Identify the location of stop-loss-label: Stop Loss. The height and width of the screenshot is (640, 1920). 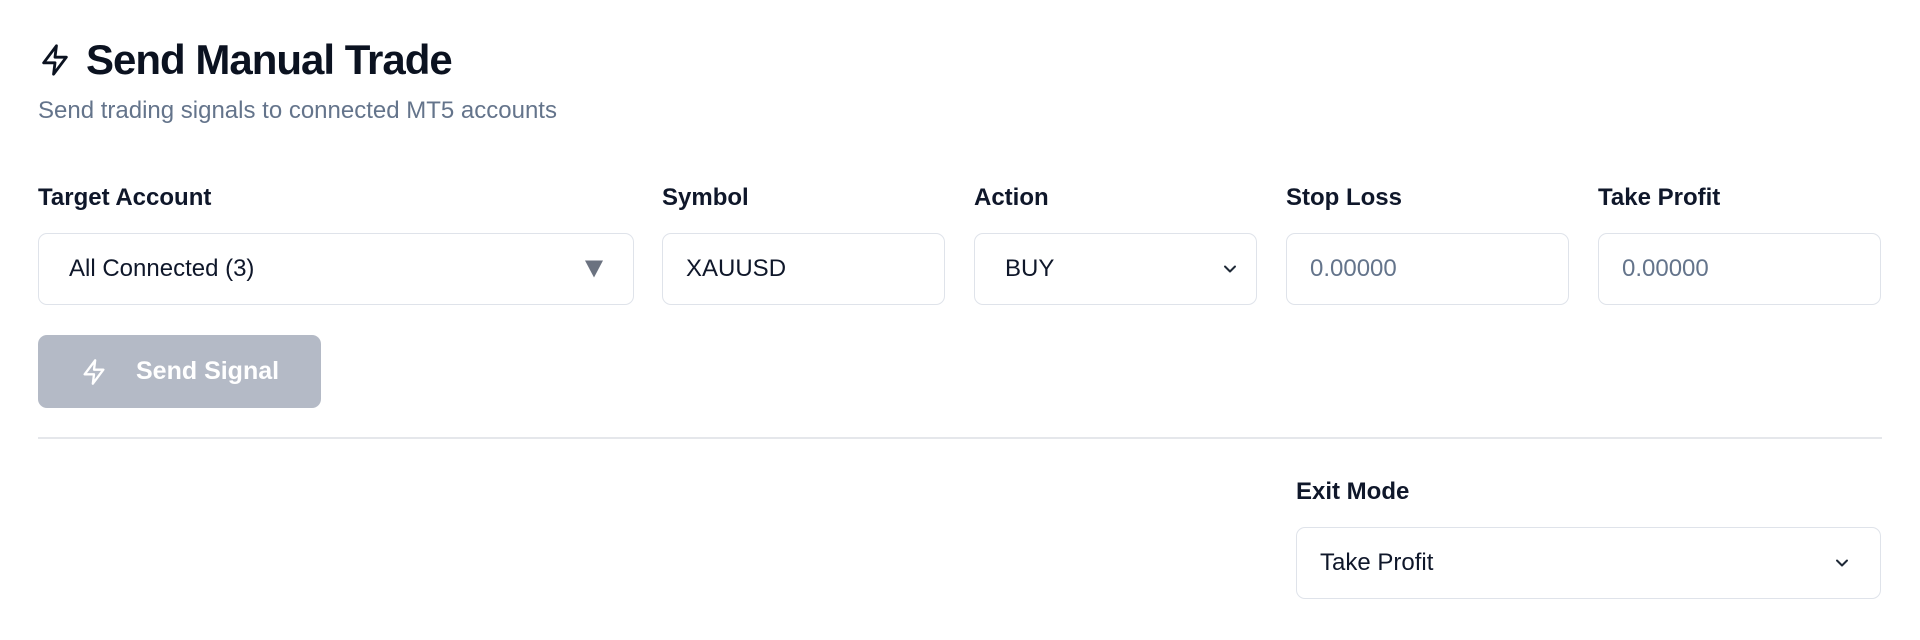
(1344, 197).